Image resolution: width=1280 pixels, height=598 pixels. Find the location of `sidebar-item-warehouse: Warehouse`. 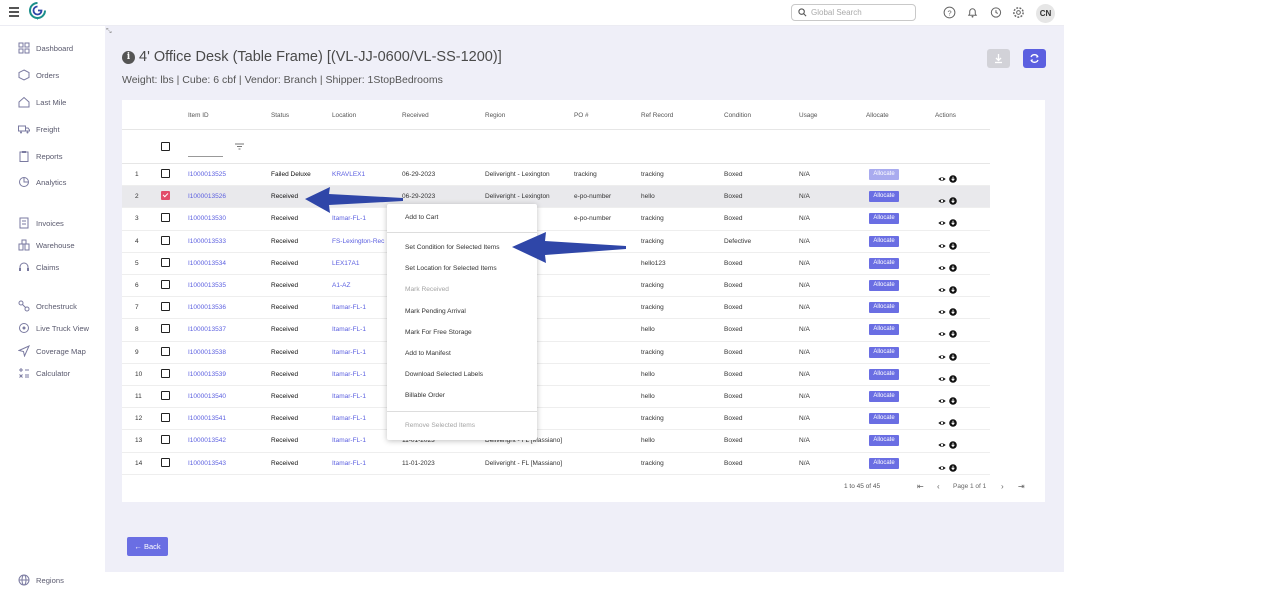

sidebar-item-warehouse: Warehouse is located at coordinates (46, 245).